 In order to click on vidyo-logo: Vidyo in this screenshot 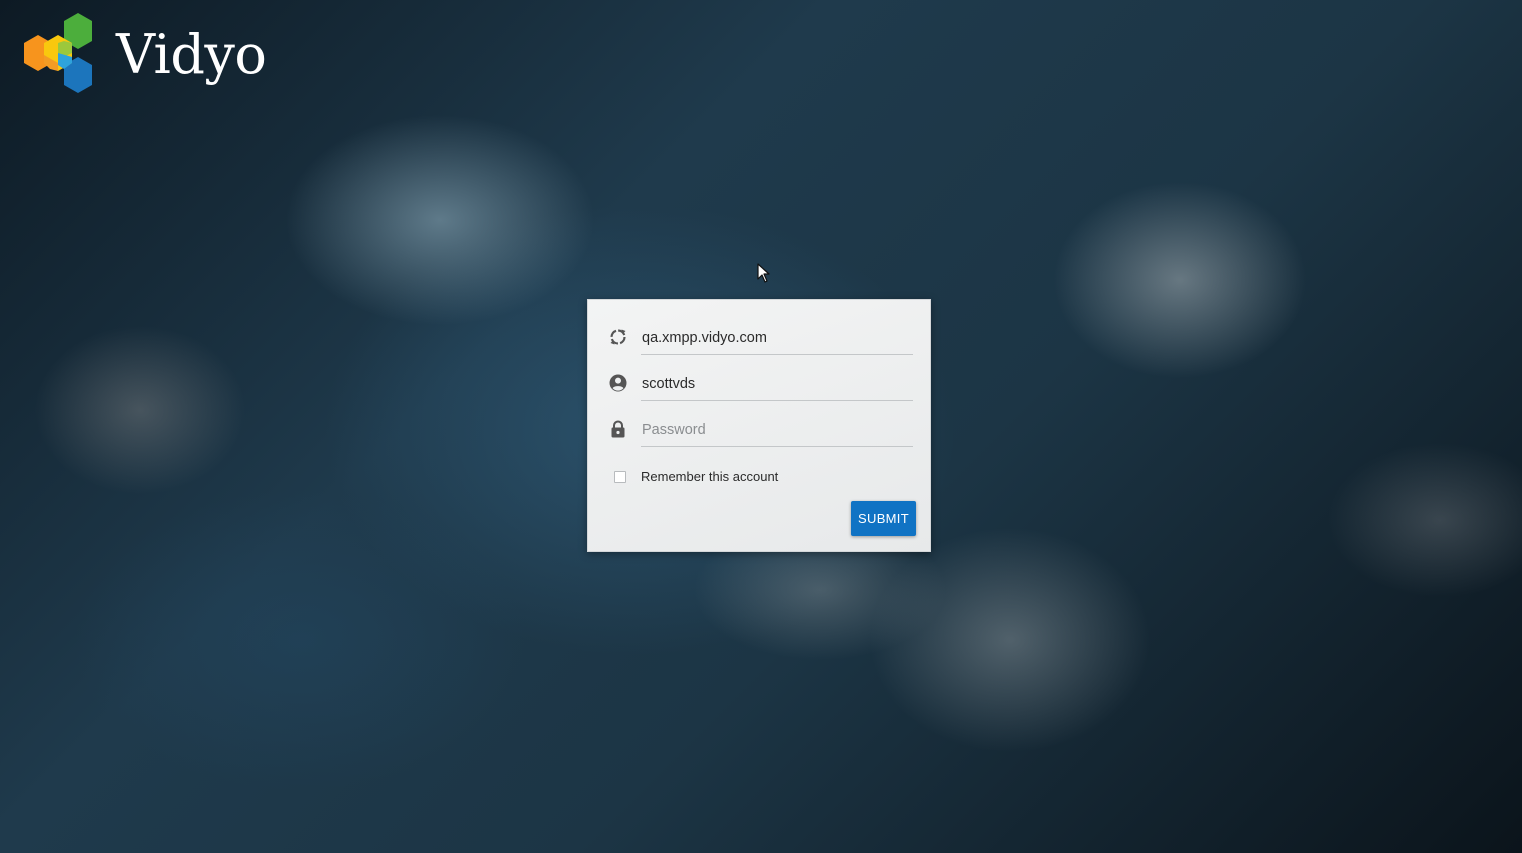, I will do `click(141, 56)`.